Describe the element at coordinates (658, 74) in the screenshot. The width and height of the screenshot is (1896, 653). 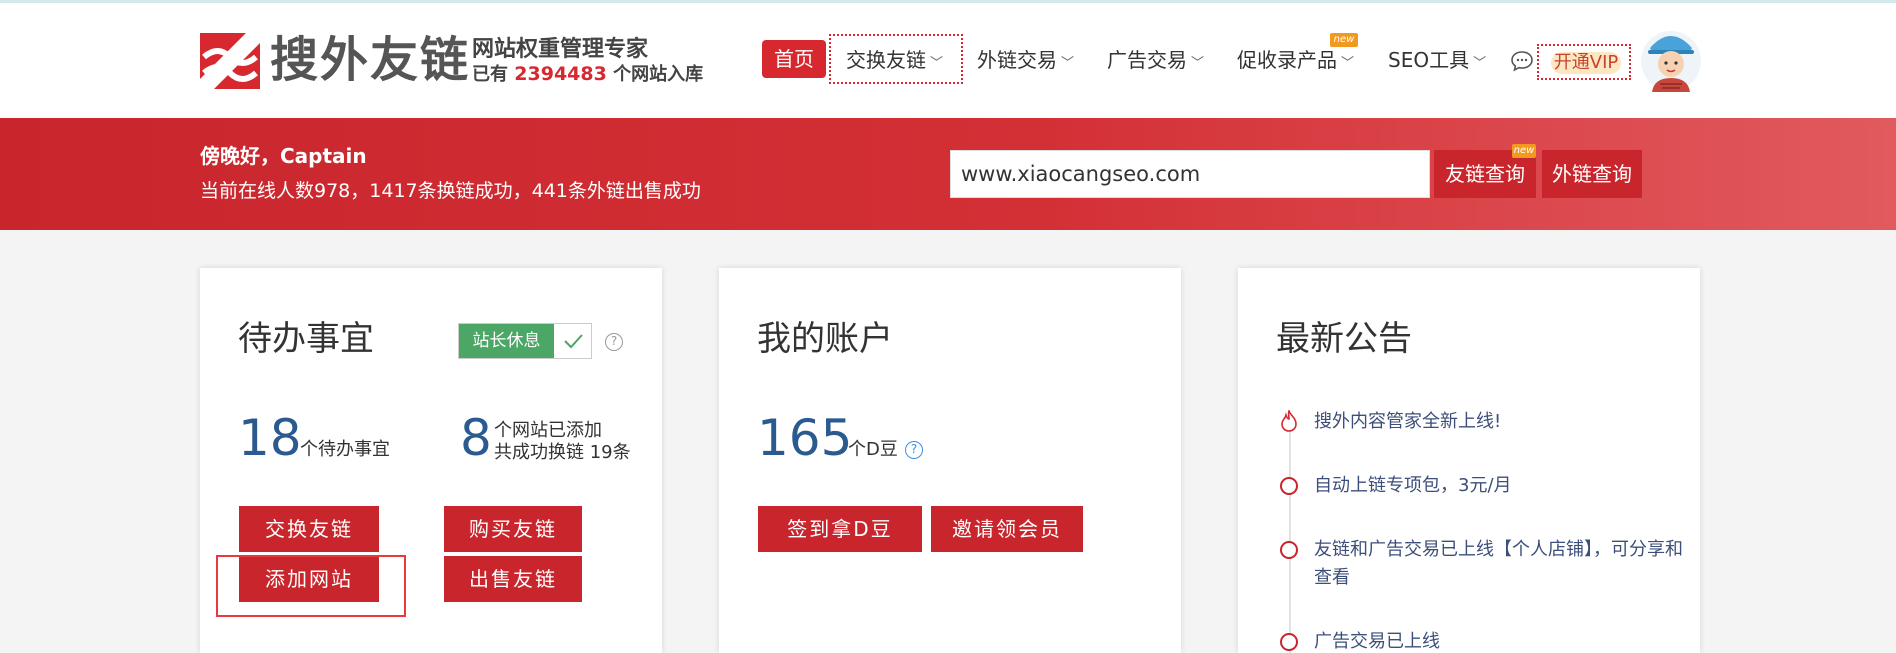
I see `site-count-suffix: 个网站入库` at that location.